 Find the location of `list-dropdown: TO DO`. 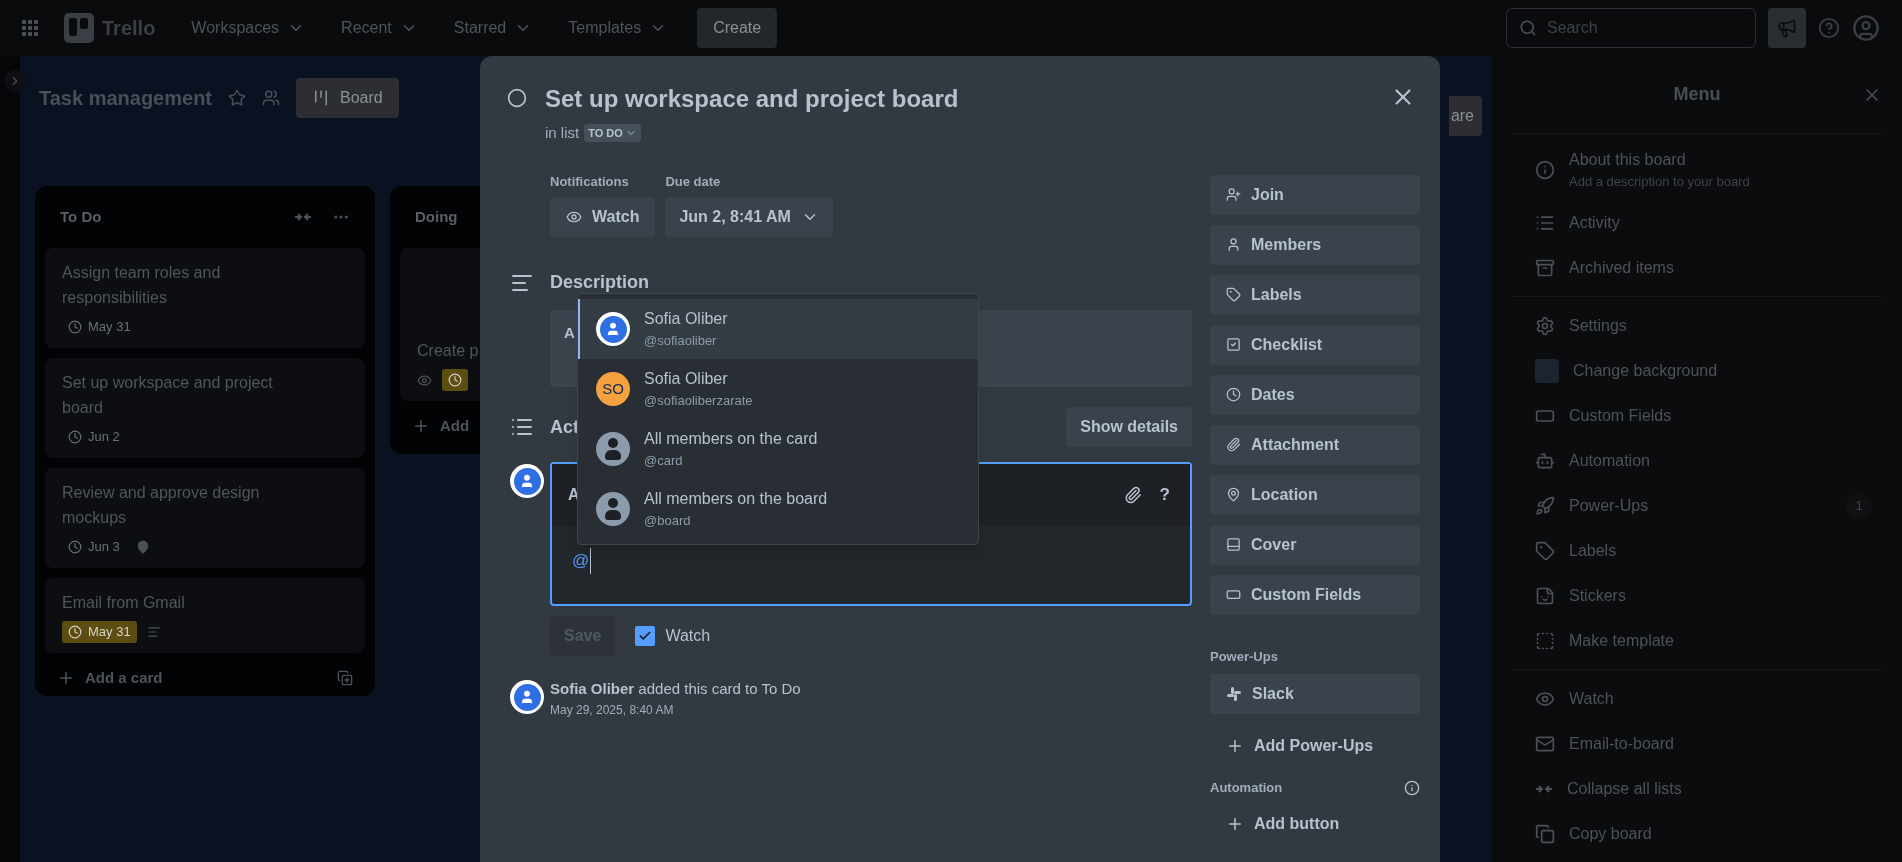

list-dropdown: TO DO is located at coordinates (612, 133).